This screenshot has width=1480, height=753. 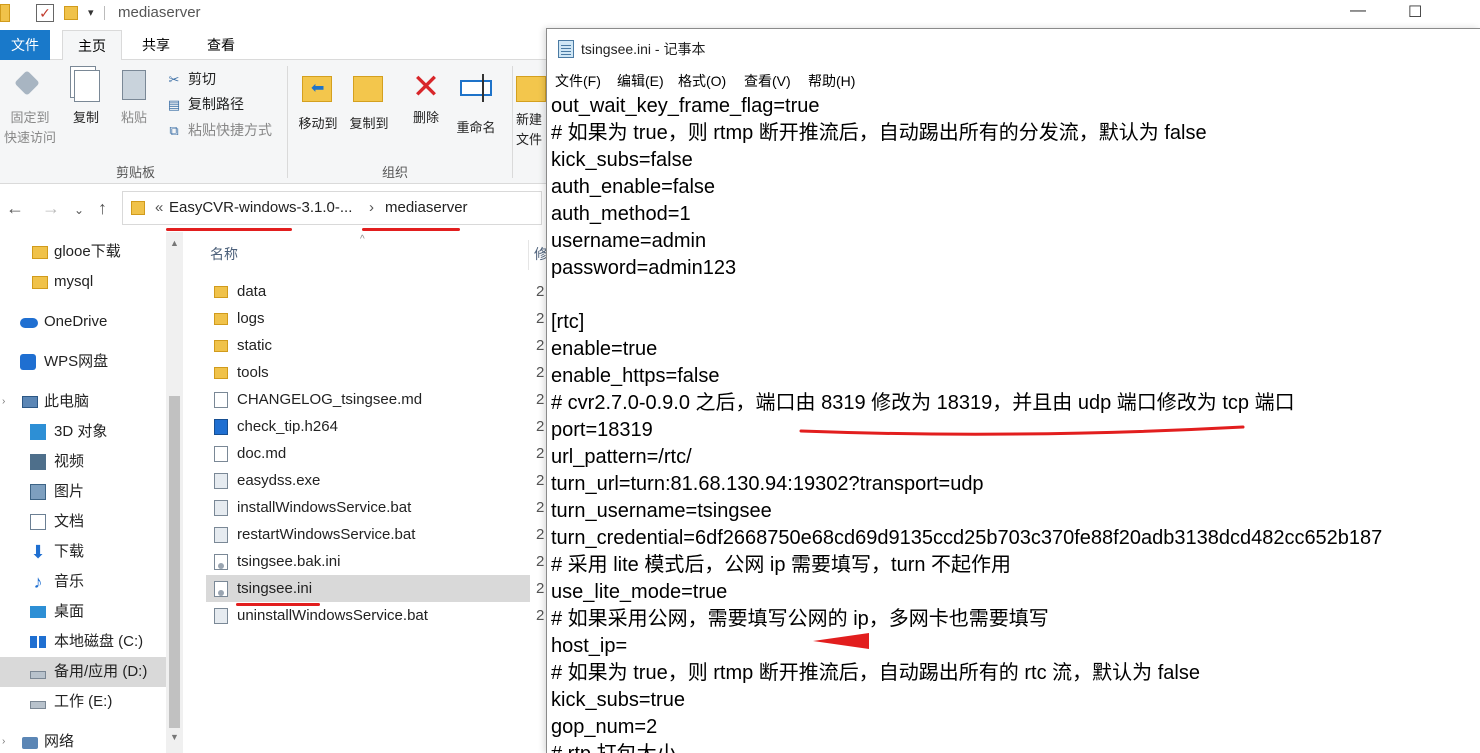 I want to click on recent-locations-chevron-icon: ⌄, so click(x=79, y=210).